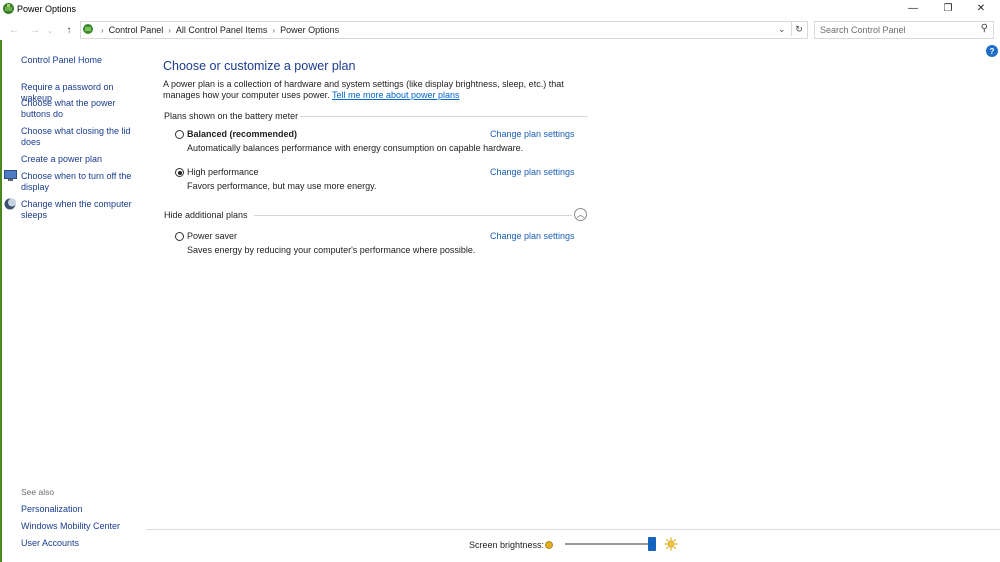 Image resolution: width=1000 pixels, height=562 pixels. I want to click on power-saver-plan-radio, so click(179, 236).